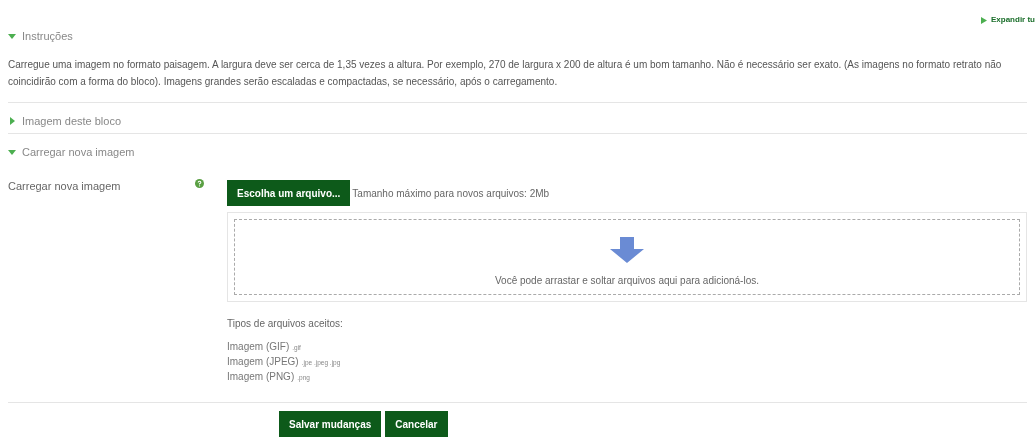 The width and height of the screenshot is (1035, 439). What do you see at coordinates (416, 424) in the screenshot?
I see `cancel-button: Cancelar` at bounding box center [416, 424].